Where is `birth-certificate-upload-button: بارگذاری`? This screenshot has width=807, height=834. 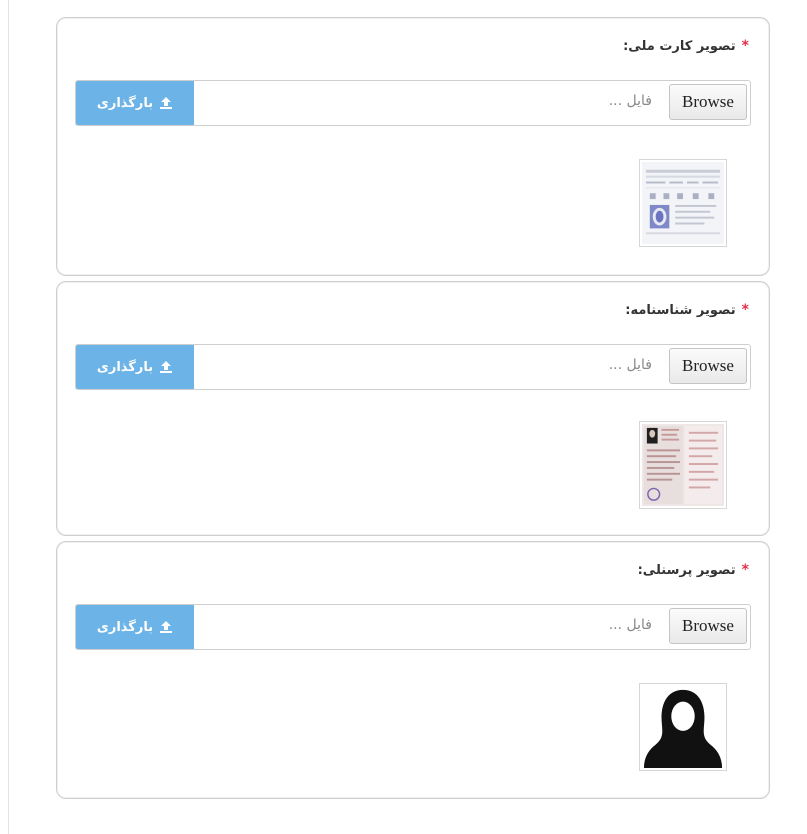 birth-certificate-upload-button: بارگذاری is located at coordinates (135, 367).